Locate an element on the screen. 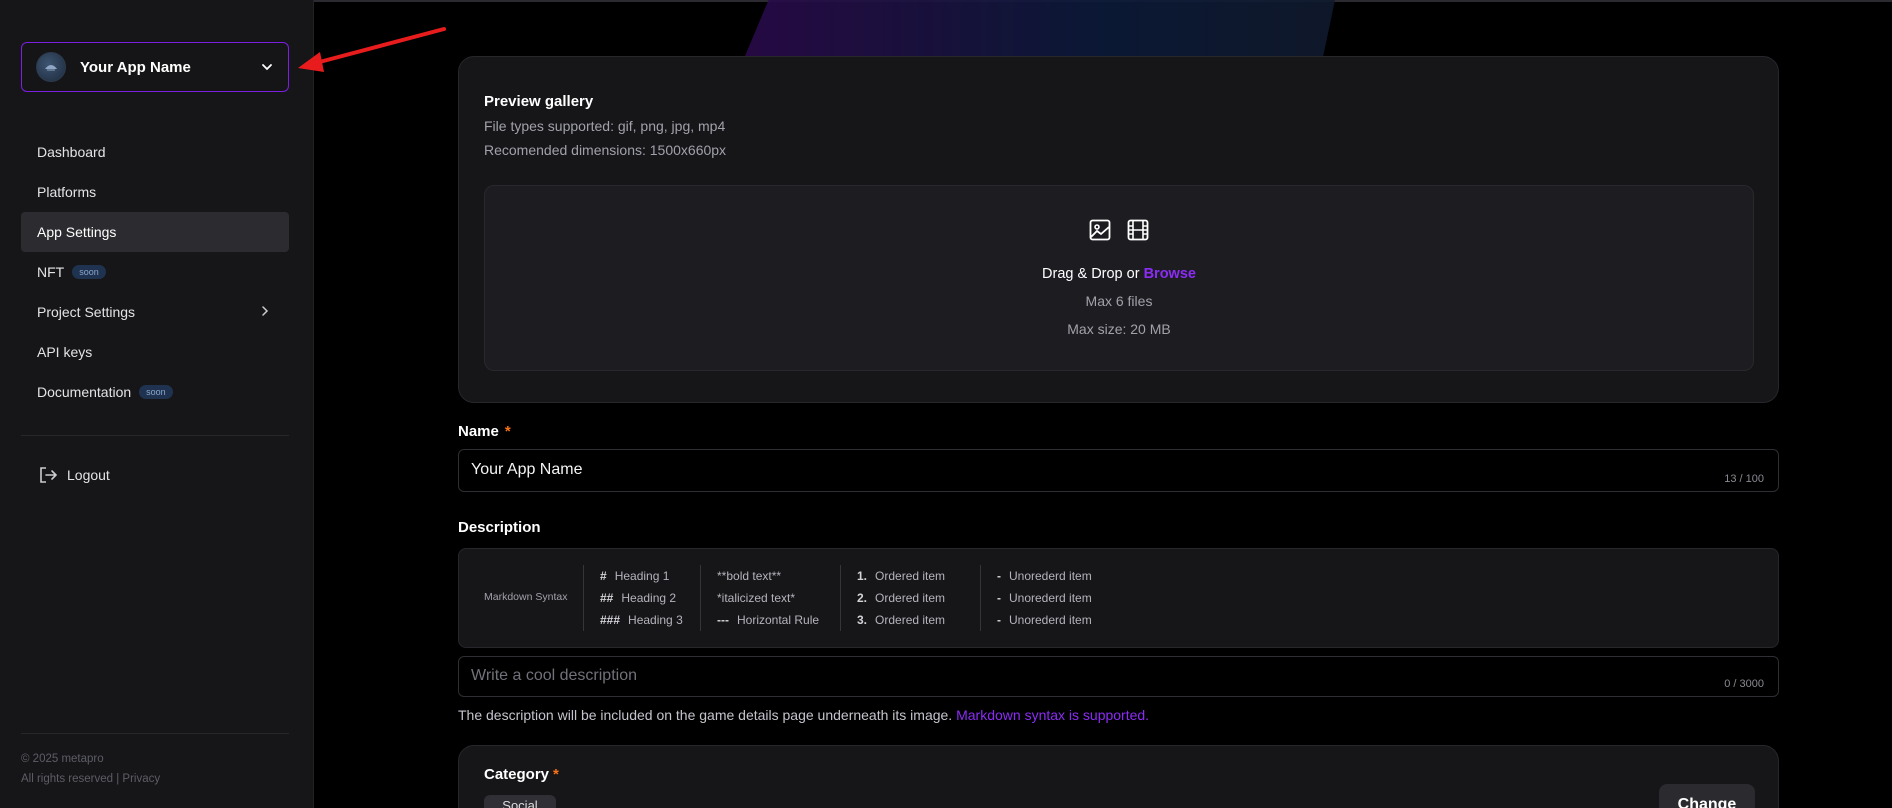  max-files-text: Max 6 files is located at coordinates (1119, 301).